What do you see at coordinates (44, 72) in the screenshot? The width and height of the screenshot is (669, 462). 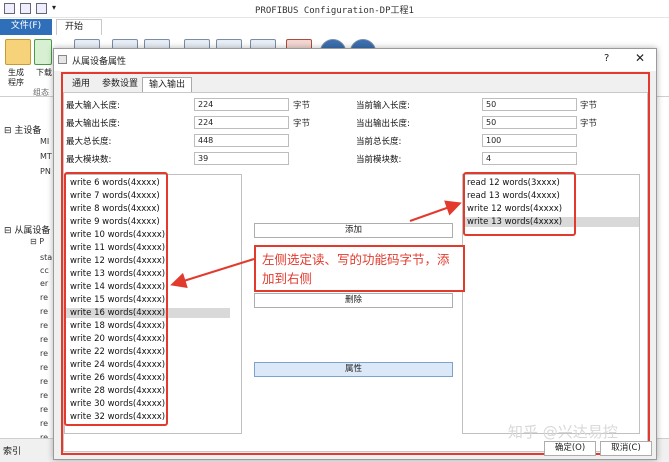 I see `download-label: 下载` at bounding box center [44, 72].